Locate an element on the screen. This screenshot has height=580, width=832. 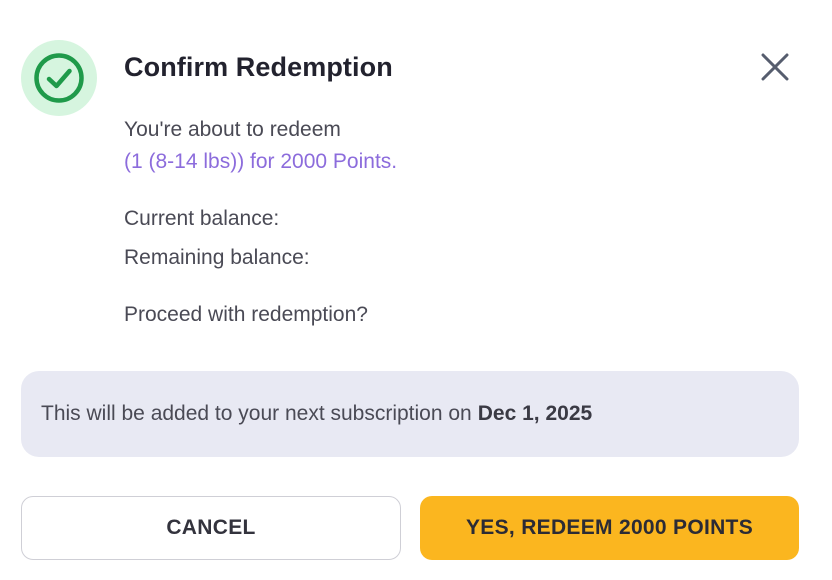
close-button is located at coordinates (775, 67).